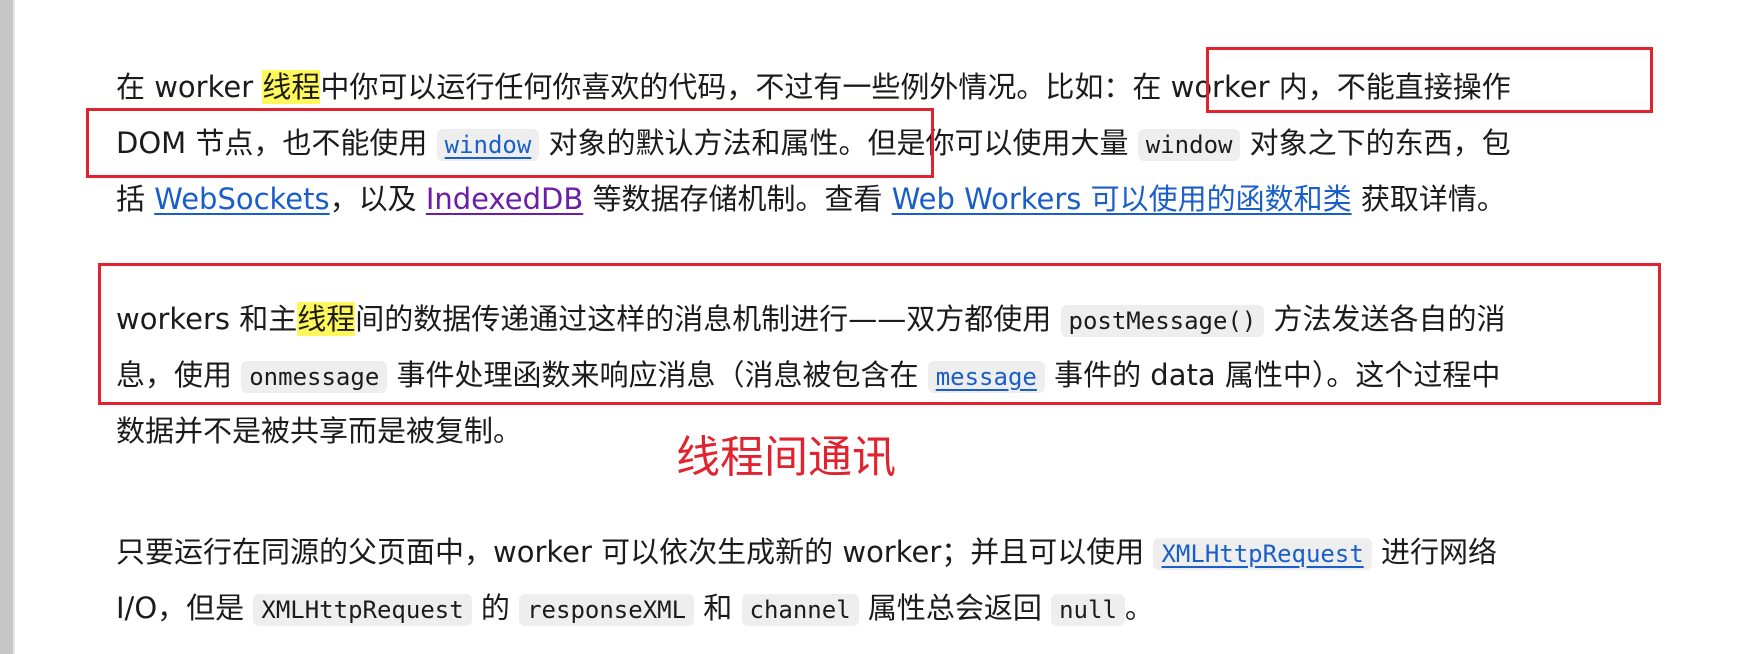  I want to click on left-gutter-edge, so click(14, 327).